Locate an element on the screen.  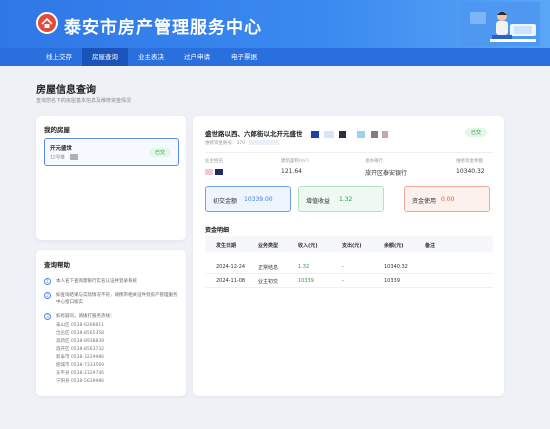
fund-usage-value: 0.00 is located at coordinates (448, 199).